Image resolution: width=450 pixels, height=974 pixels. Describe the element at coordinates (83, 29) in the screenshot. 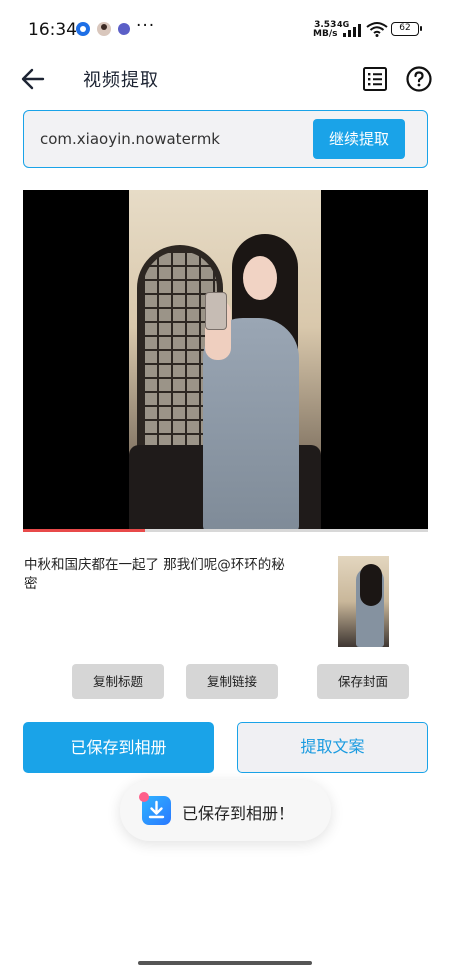

I see `app-notification-icon` at that location.